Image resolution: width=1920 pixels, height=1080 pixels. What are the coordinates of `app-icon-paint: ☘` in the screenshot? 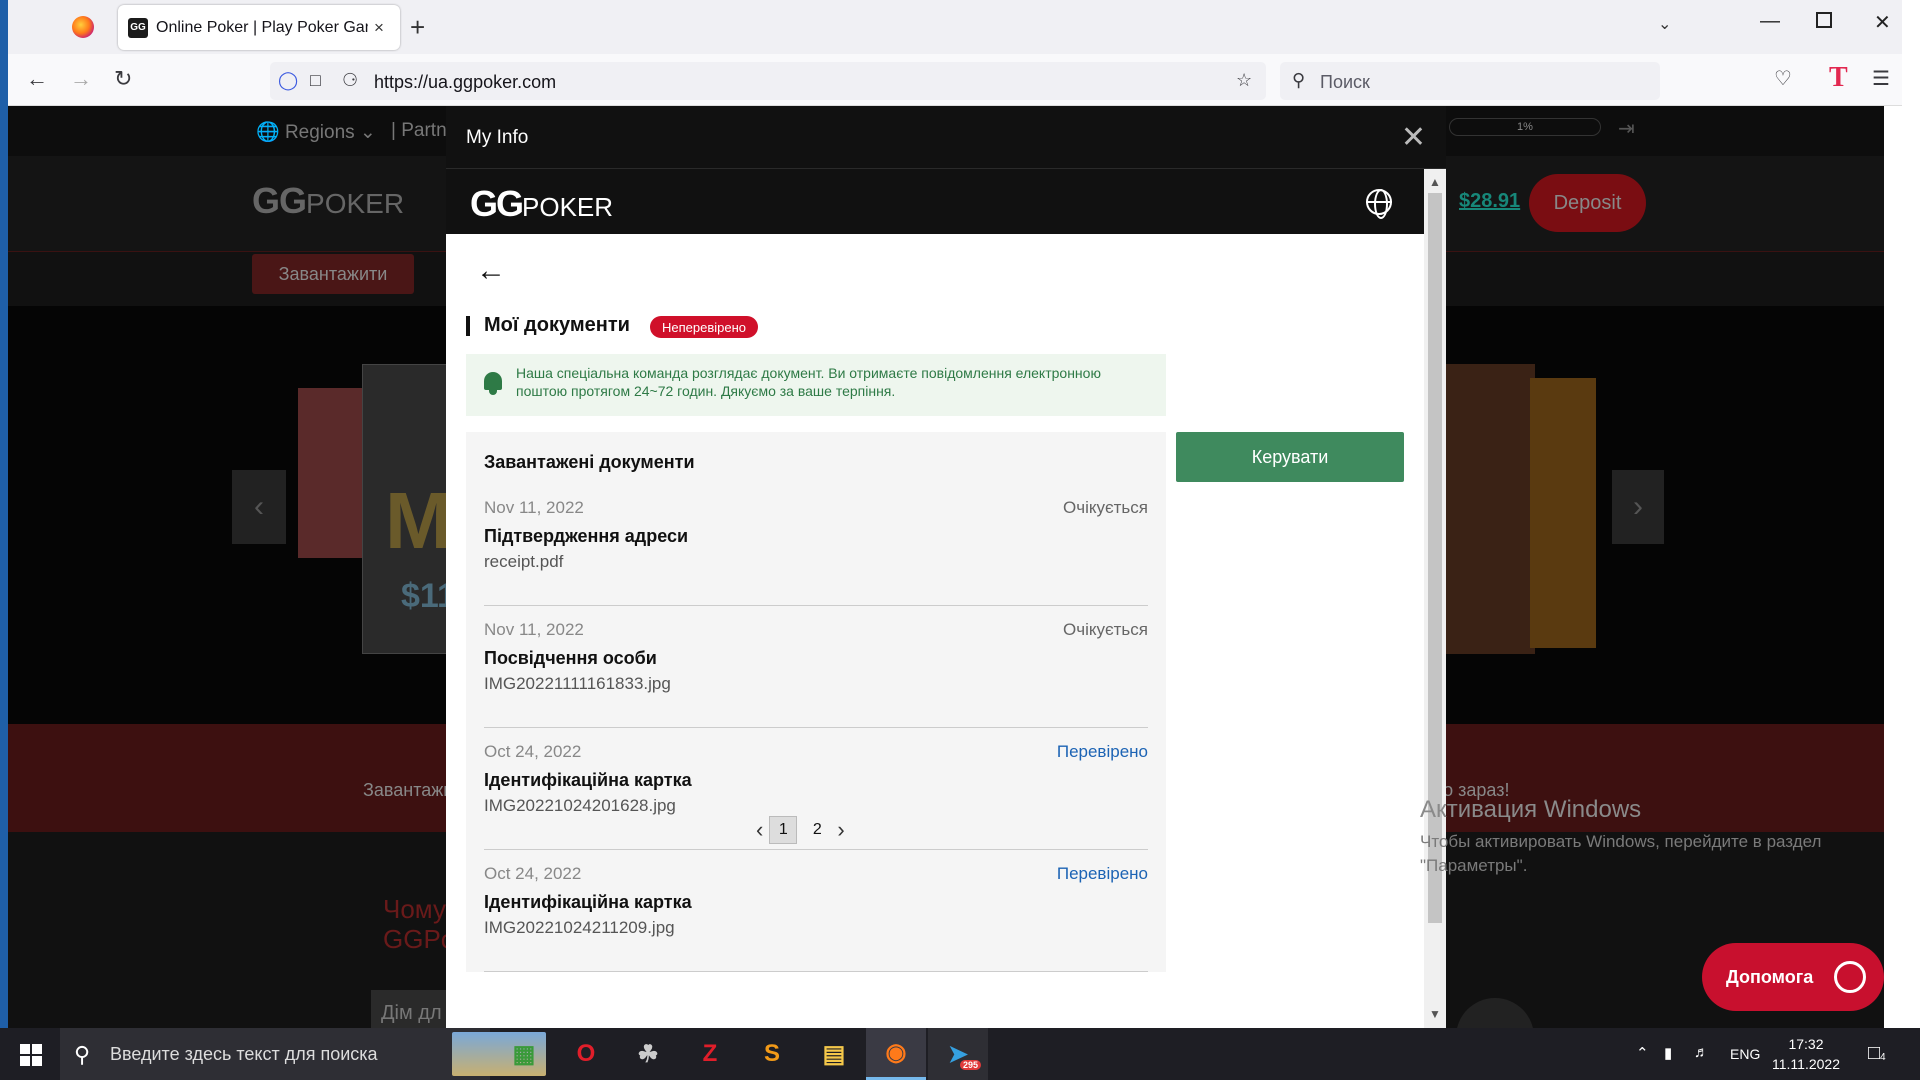 It's located at (648, 1054).